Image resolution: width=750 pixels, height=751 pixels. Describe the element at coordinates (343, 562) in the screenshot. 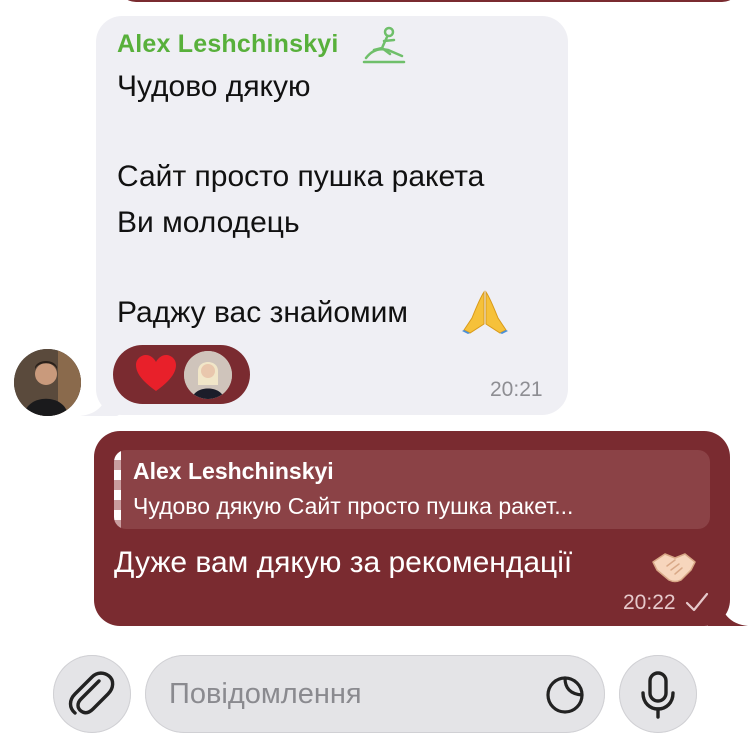

I see `outgoing-message-text: Дуже вам дякую за рекомендації` at that location.